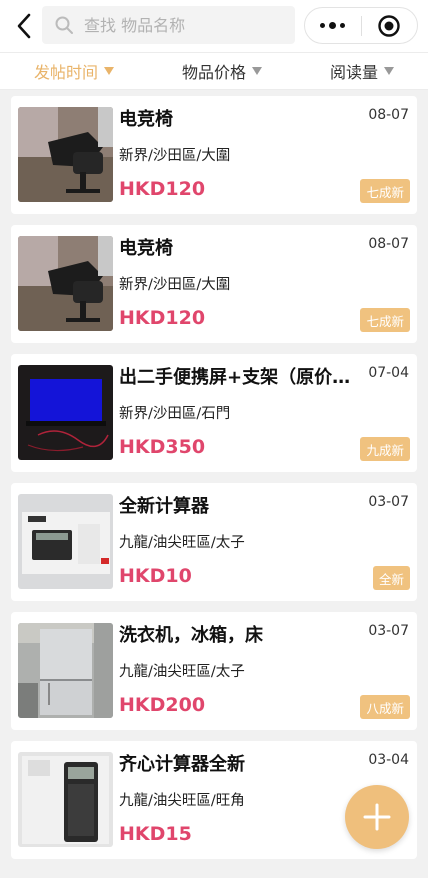  Describe the element at coordinates (182, 801) in the screenshot. I see `listing-location: 九龍/油尖旺區/旺角` at that location.